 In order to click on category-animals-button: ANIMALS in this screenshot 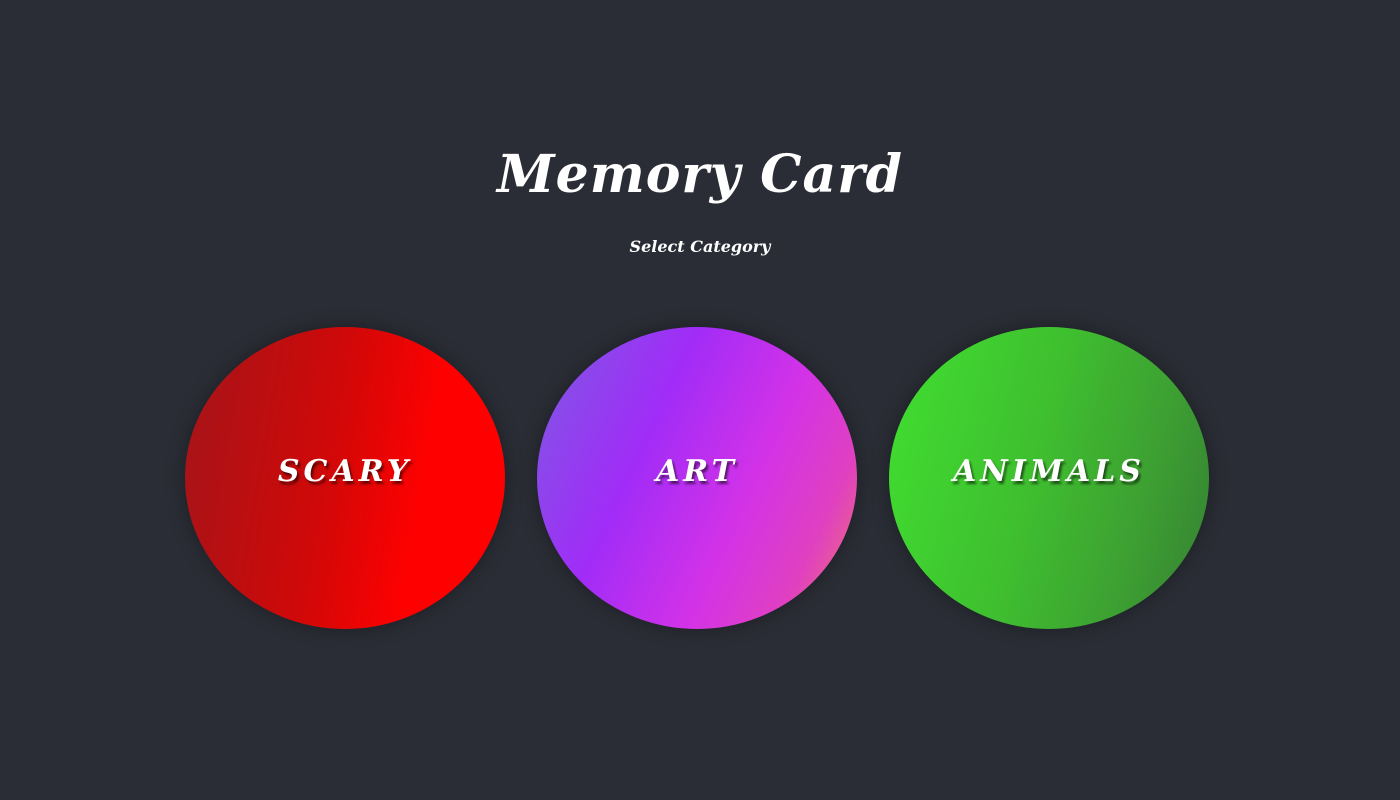, I will do `click(1049, 478)`.